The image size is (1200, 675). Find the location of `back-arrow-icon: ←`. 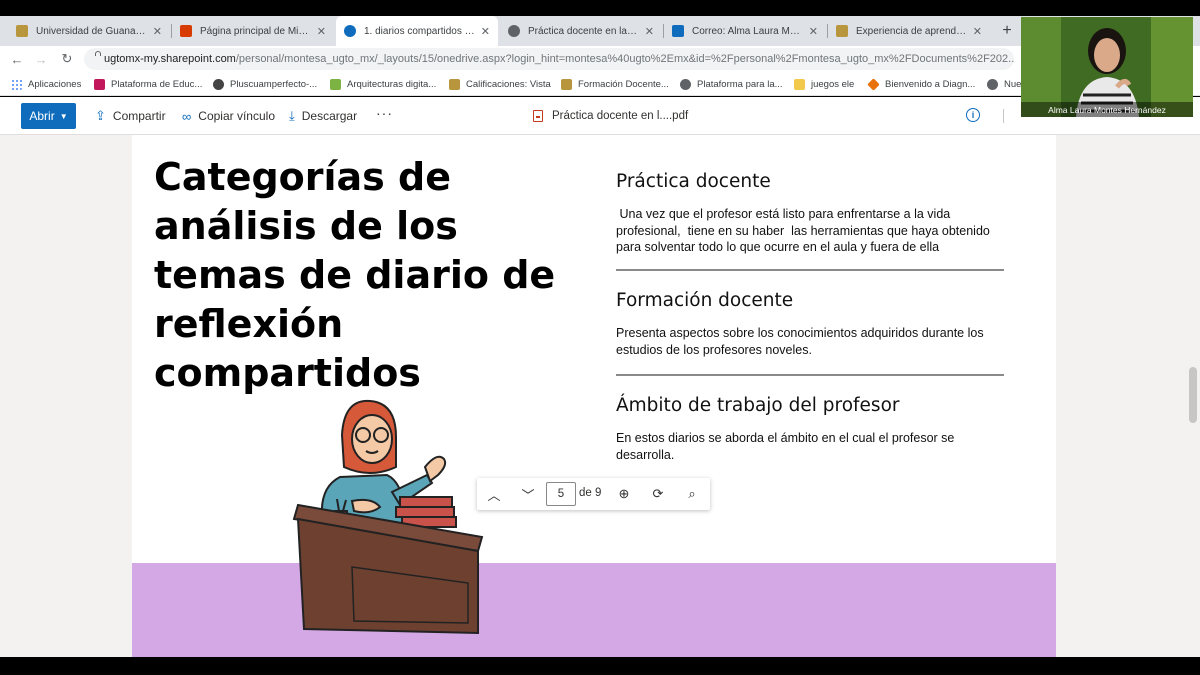

back-arrow-icon: ← is located at coordinates (17, 59).